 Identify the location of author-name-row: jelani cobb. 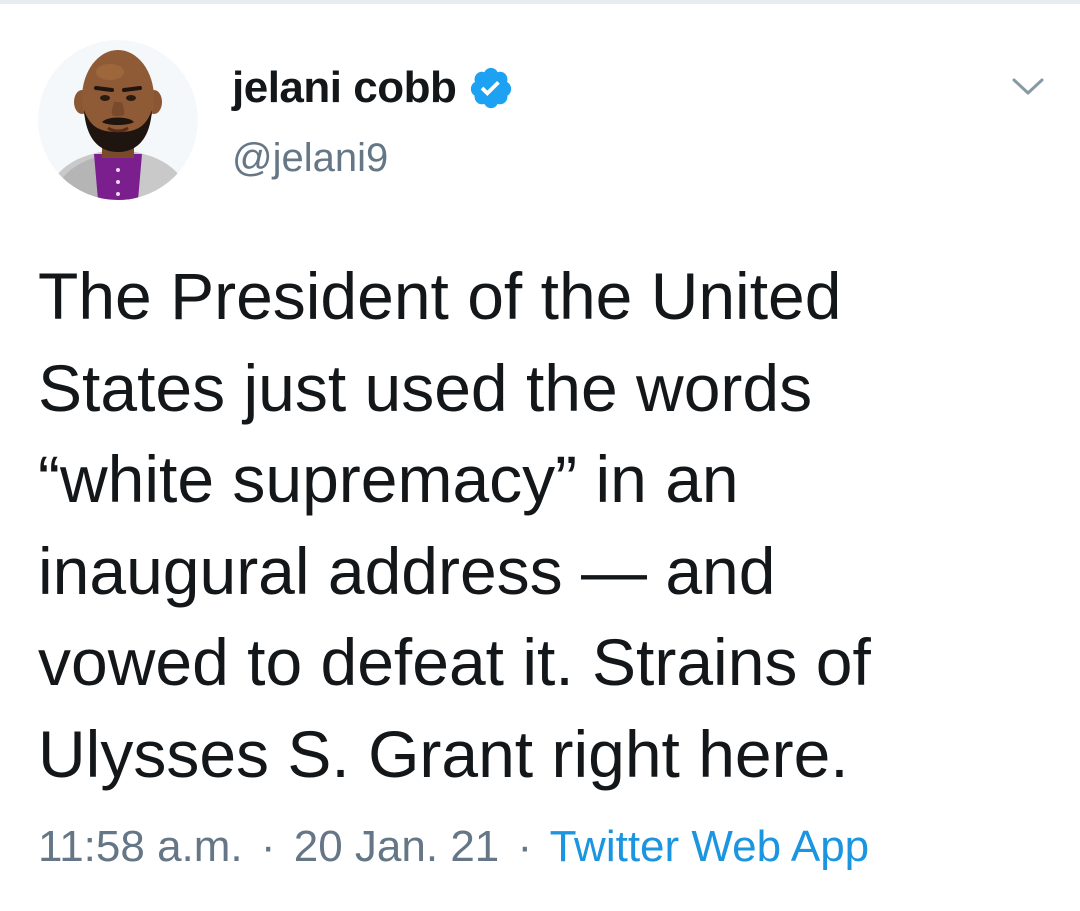
(373, 88).